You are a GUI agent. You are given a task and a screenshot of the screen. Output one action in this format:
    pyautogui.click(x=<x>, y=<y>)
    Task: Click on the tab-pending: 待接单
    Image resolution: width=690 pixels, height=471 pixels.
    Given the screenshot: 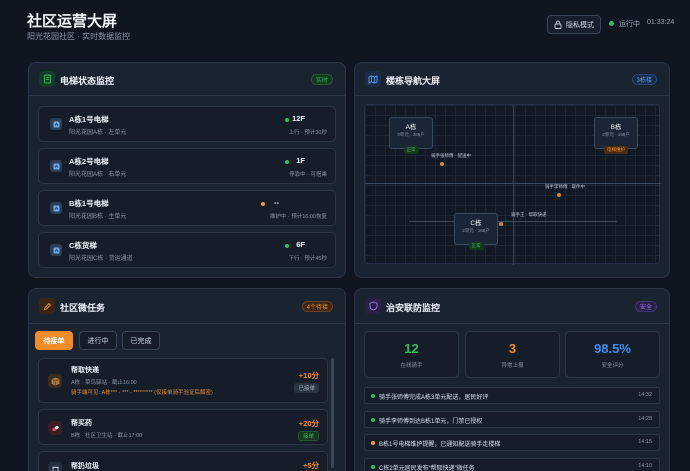 What is the action you would take?
    pyautogui.click(x=54, y=340)
    